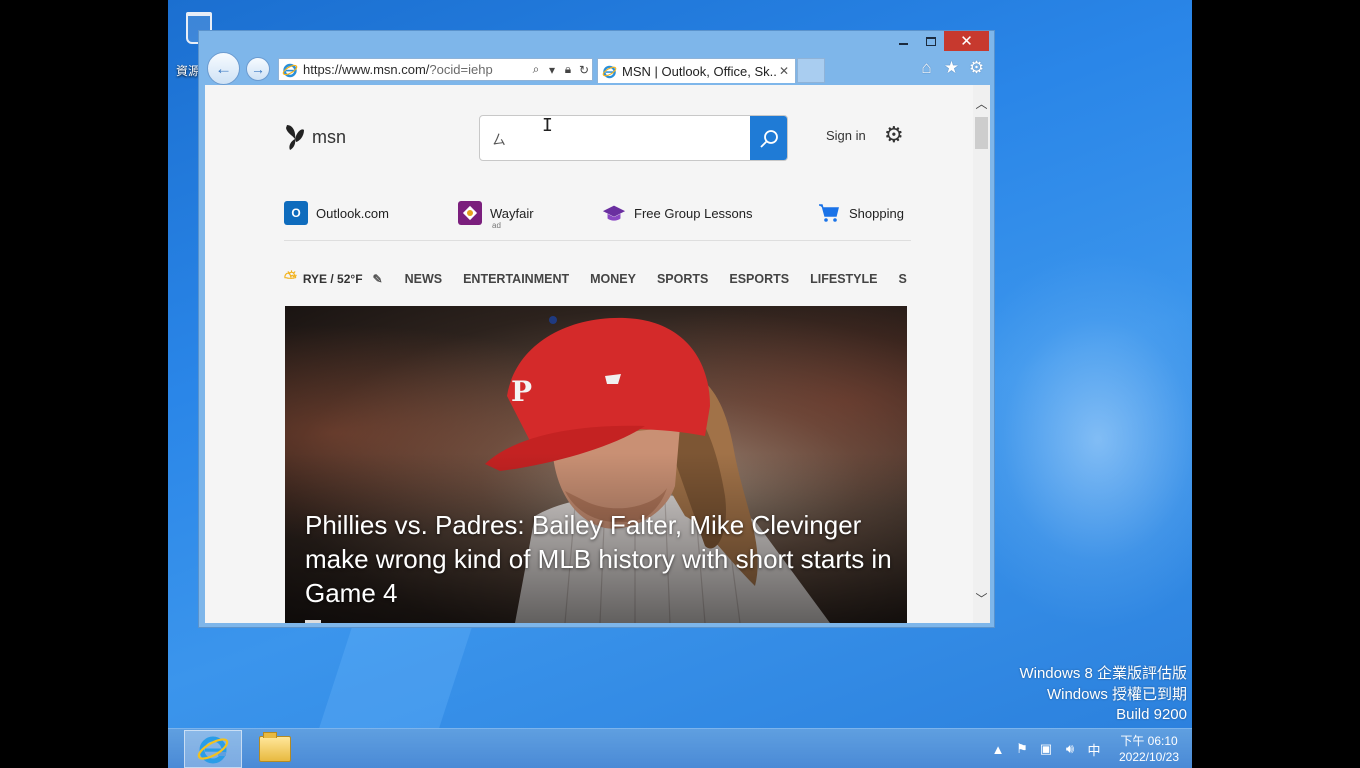 Image resolution: width=1360 pixels, height=768 pixels. What do you see at coordinates (1070, 749) in the screenshot?
I see `volume-icon: 🔊︎` at bounding box center [1070, 749].